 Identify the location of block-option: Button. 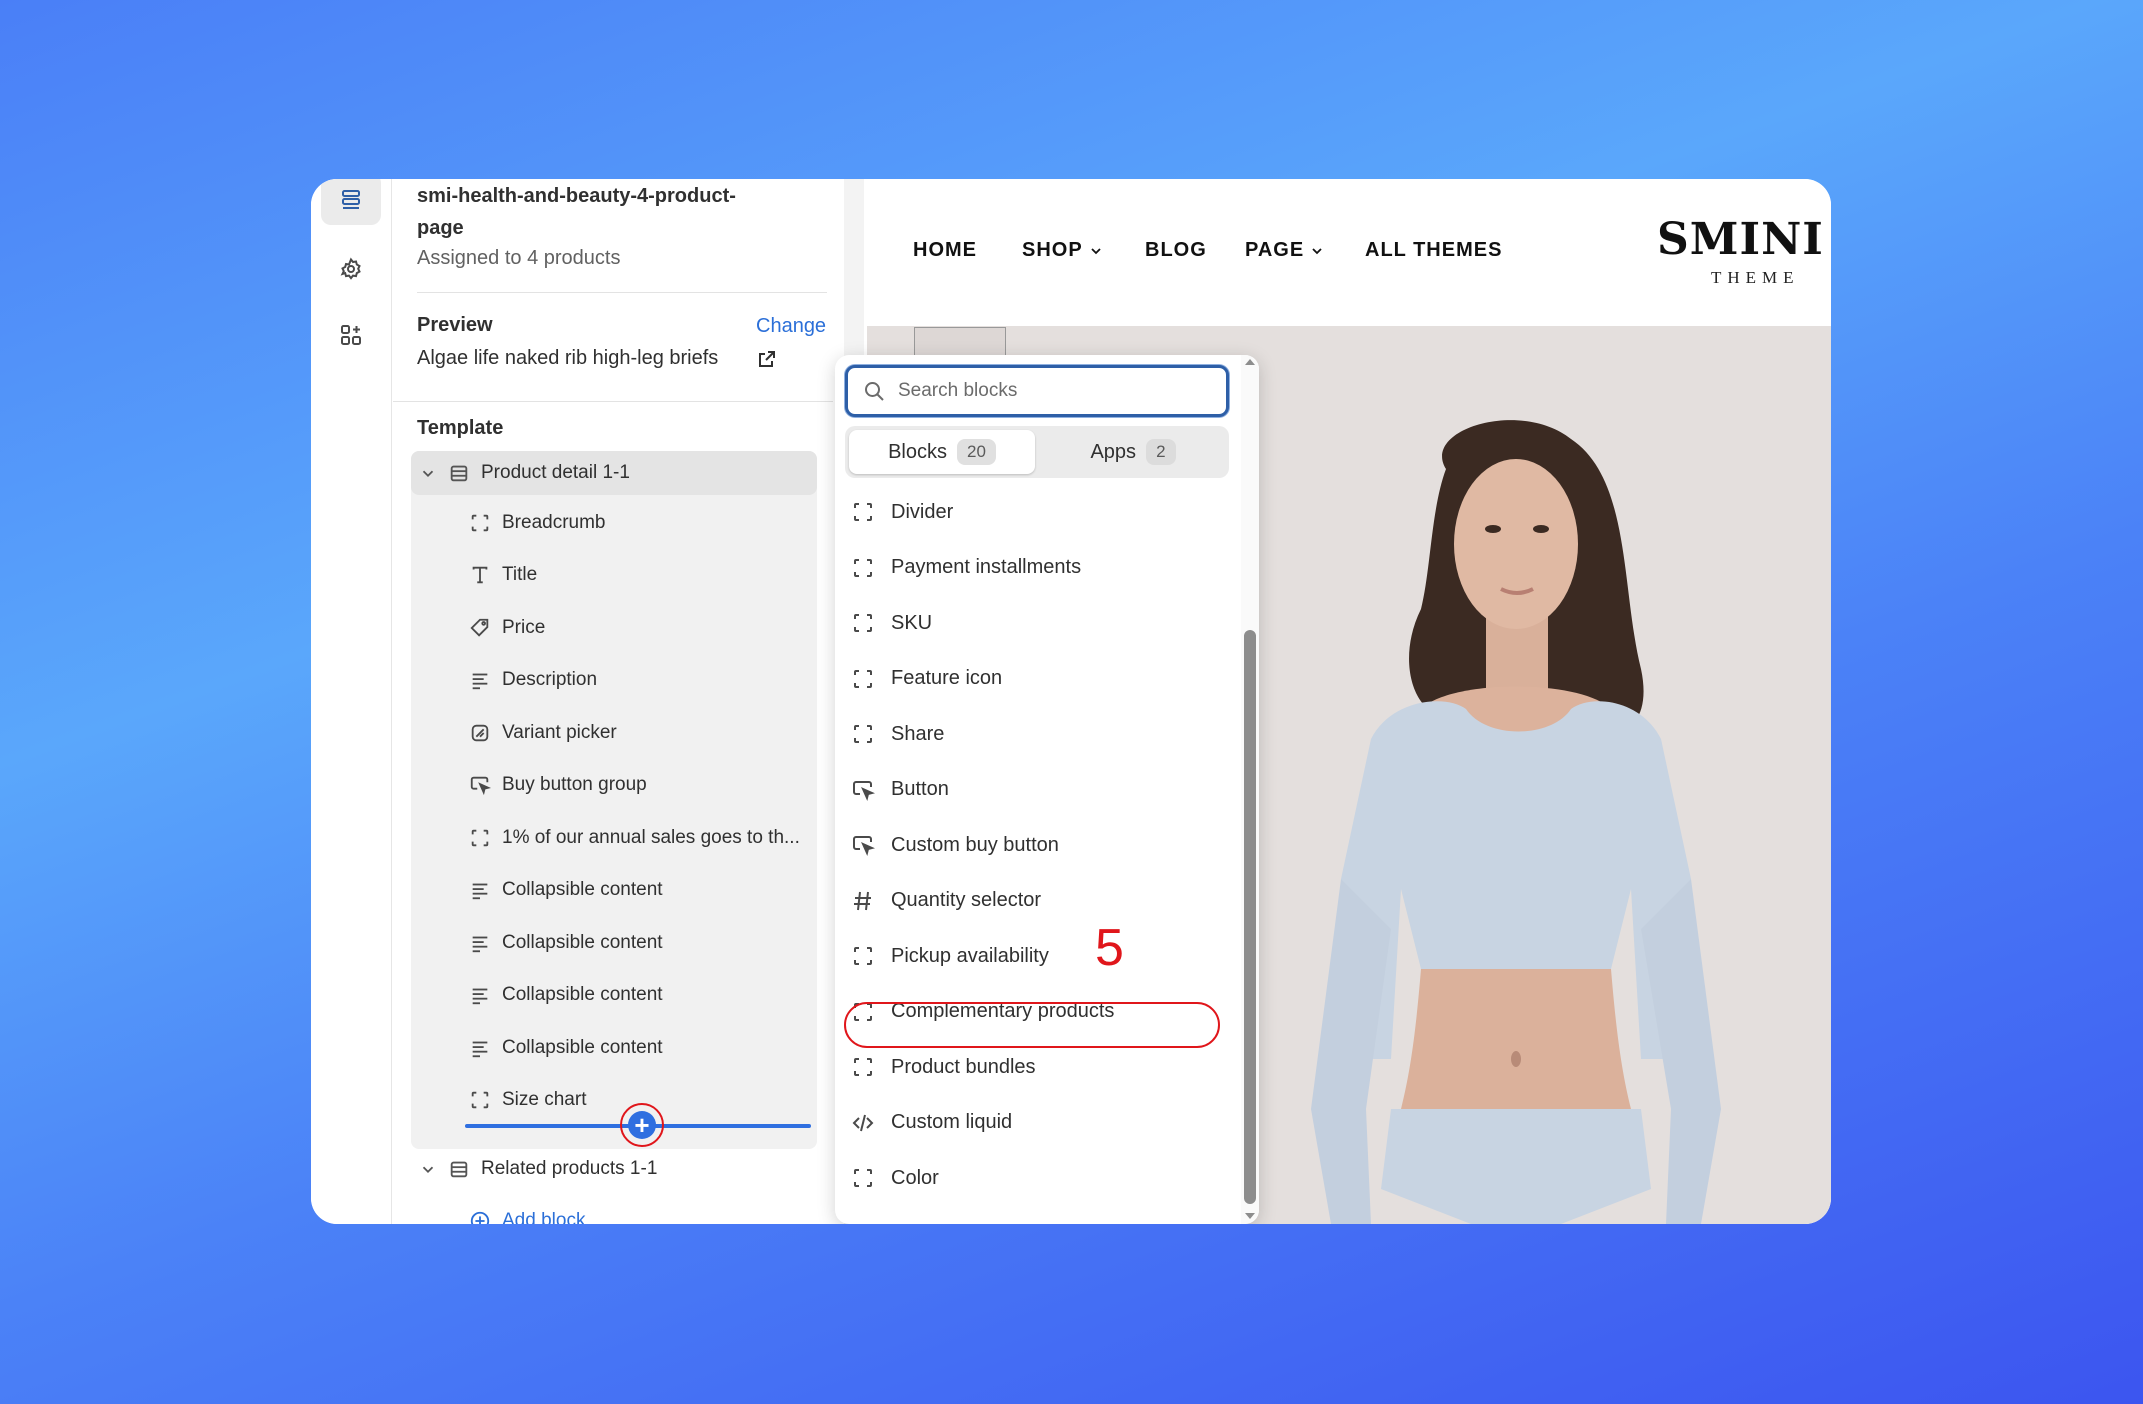
(900, 790).